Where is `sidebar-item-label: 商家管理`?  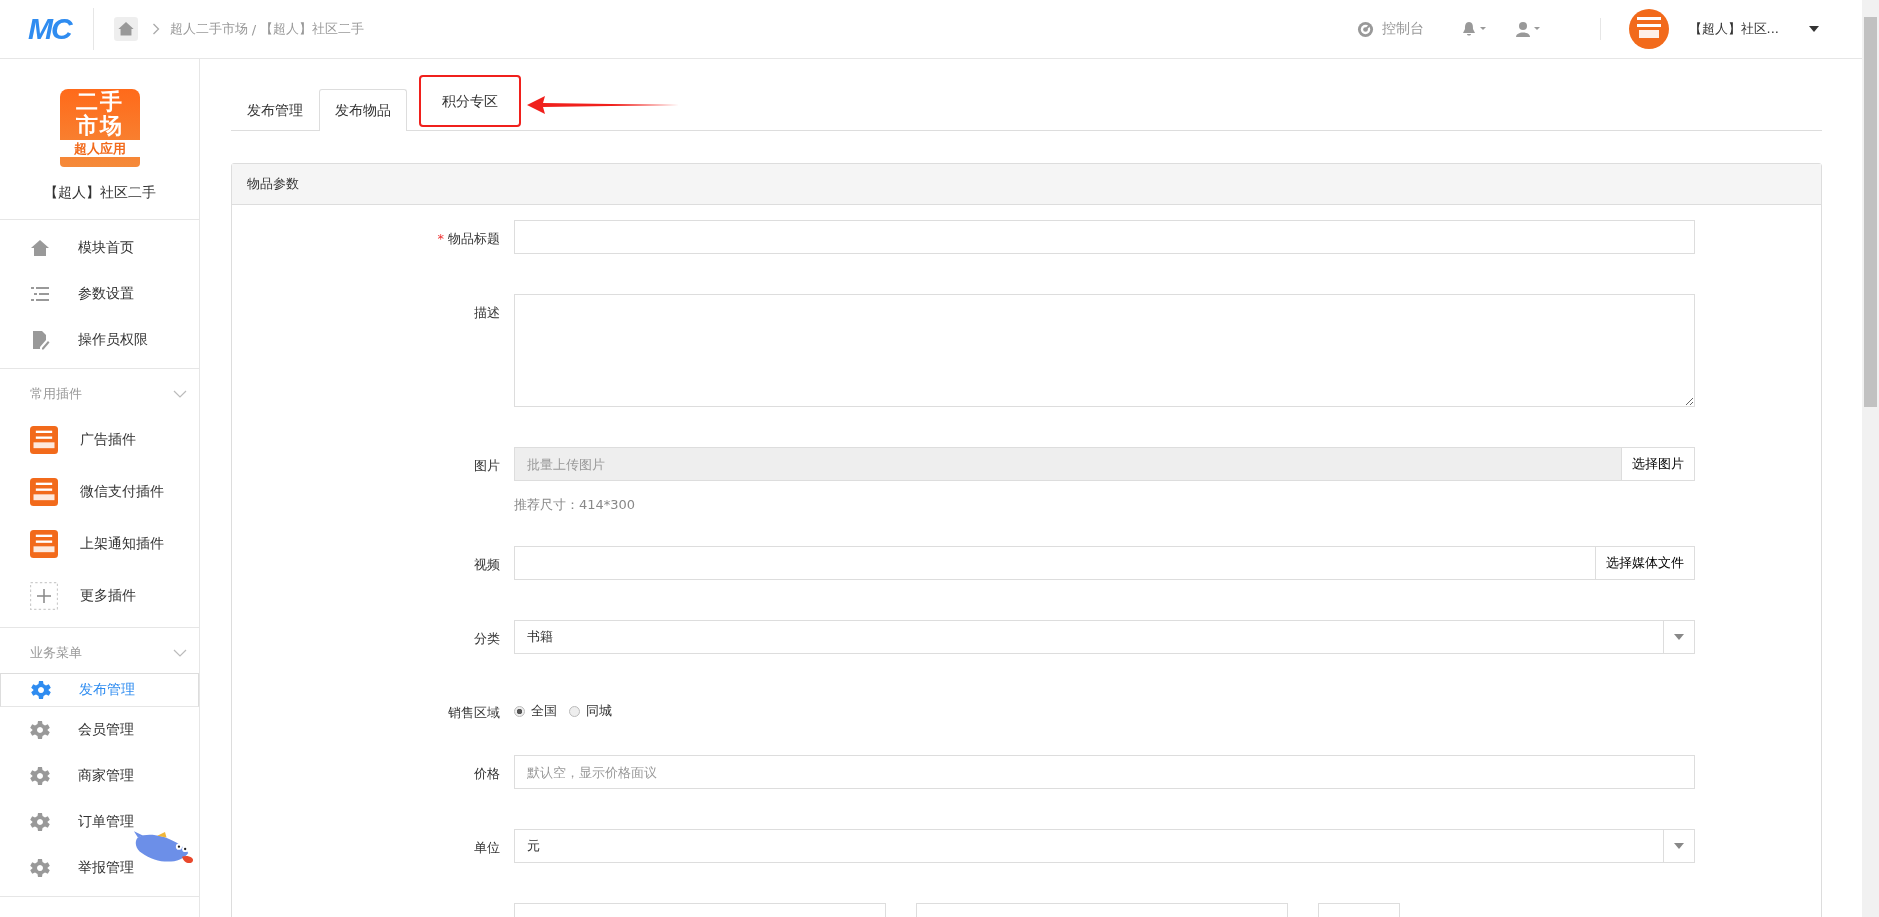
sidebar-item-label: 商家管理 is located at coordinates (106, 776).